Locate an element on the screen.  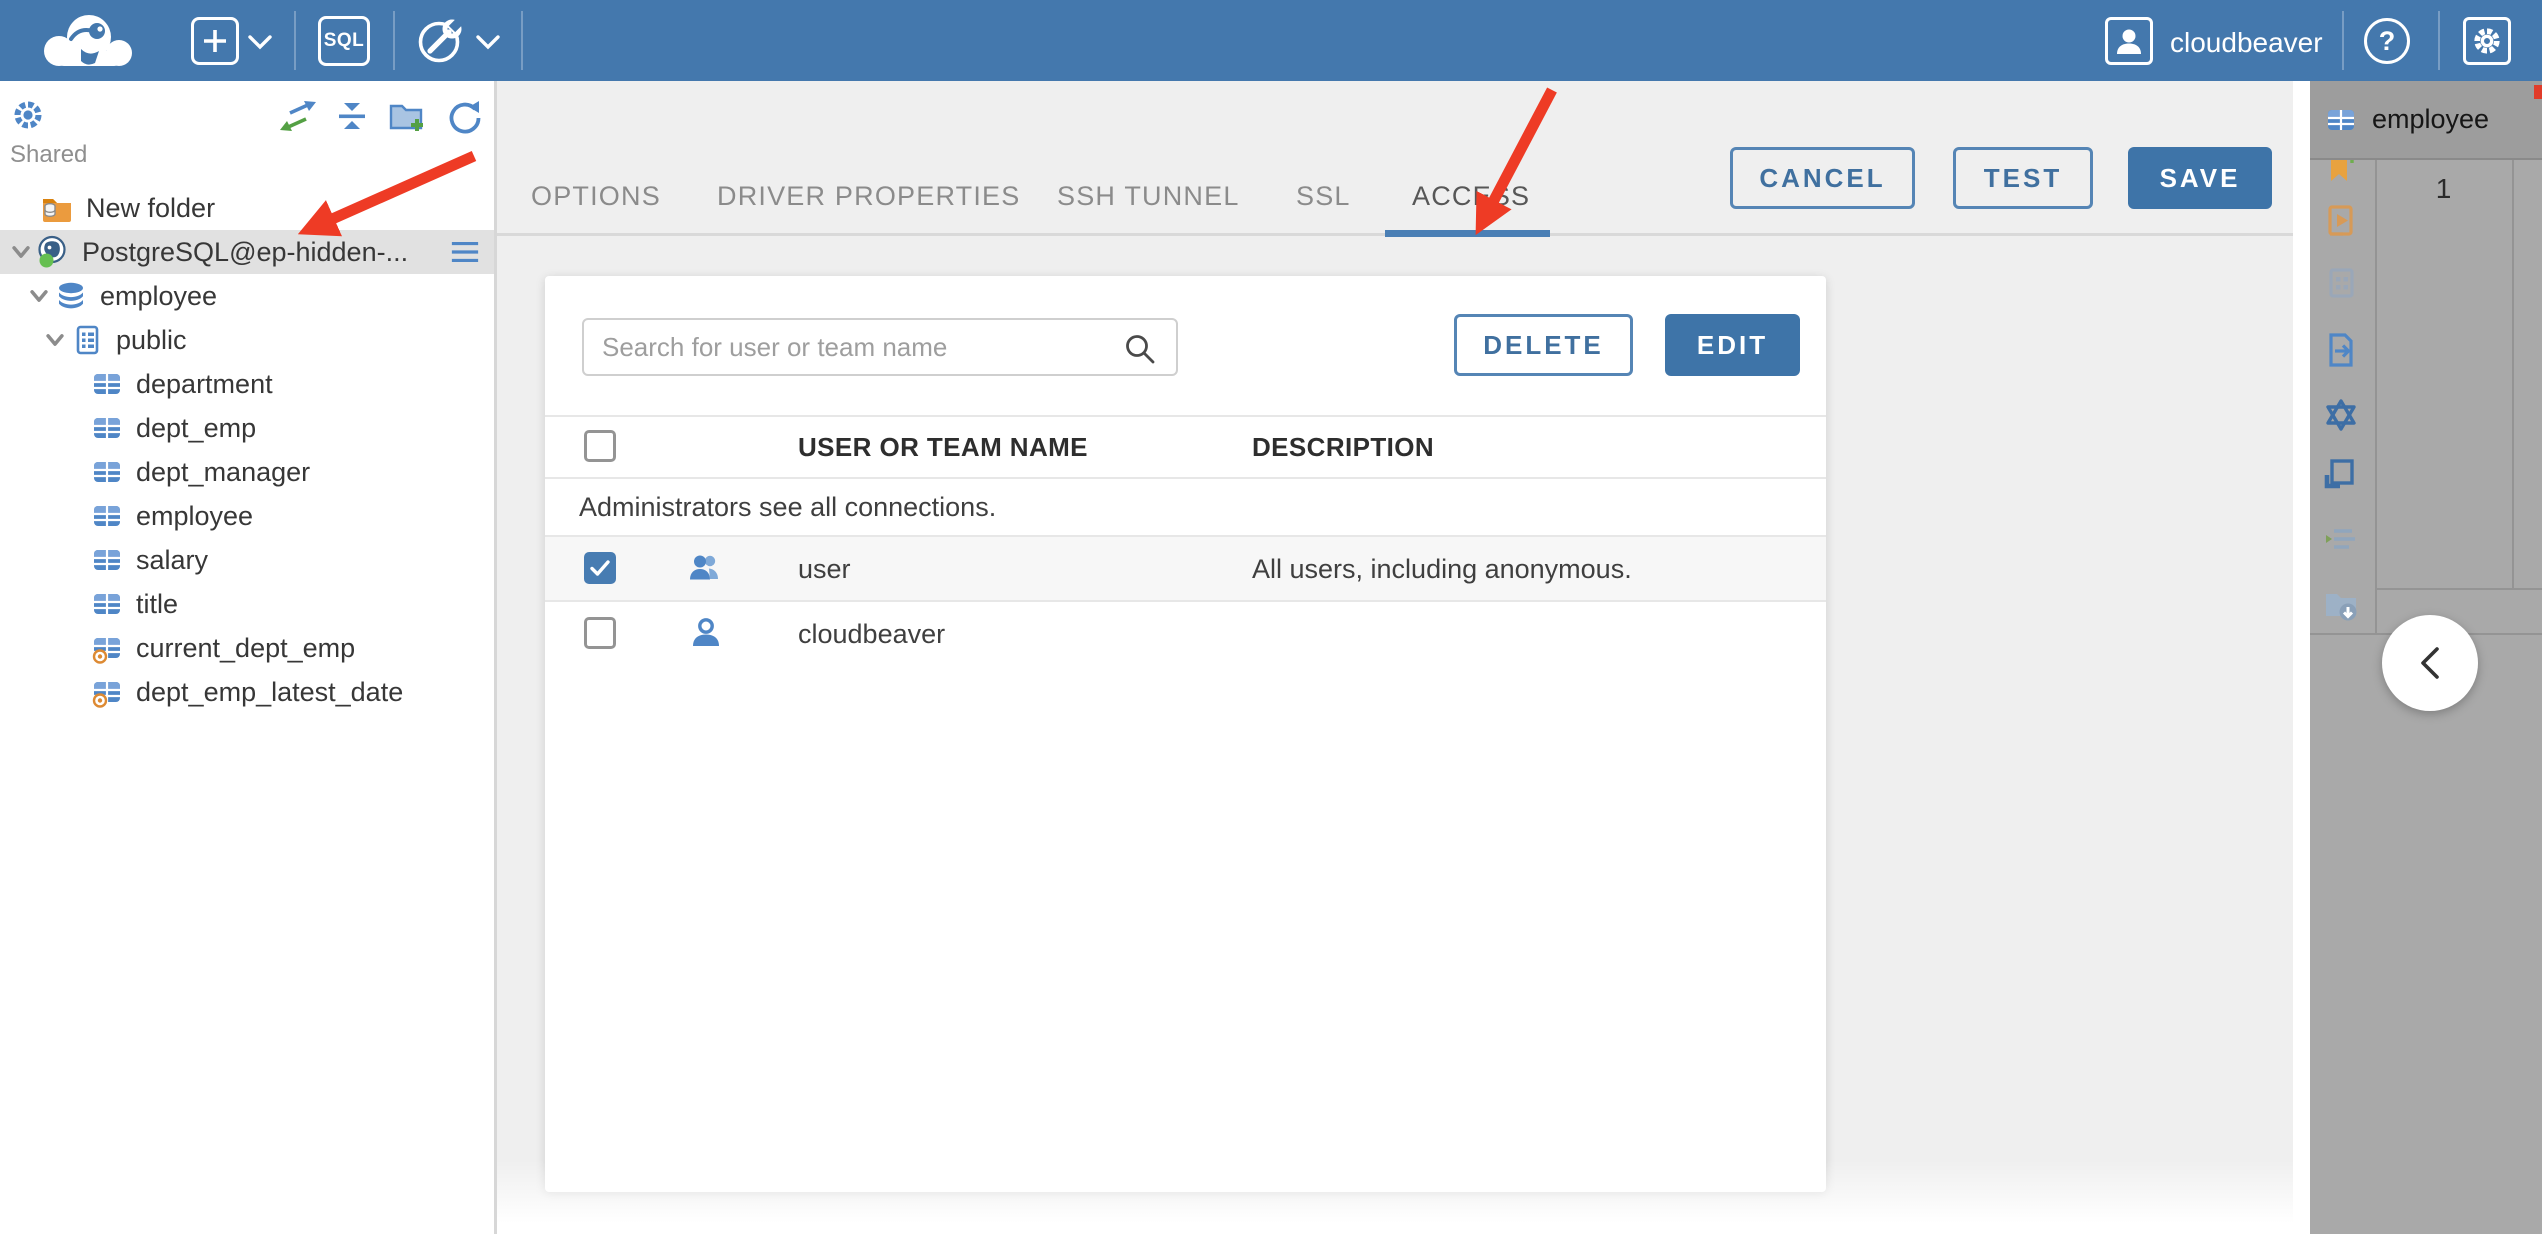
postgresql-connection-icon is located at coordinates (53, 252).